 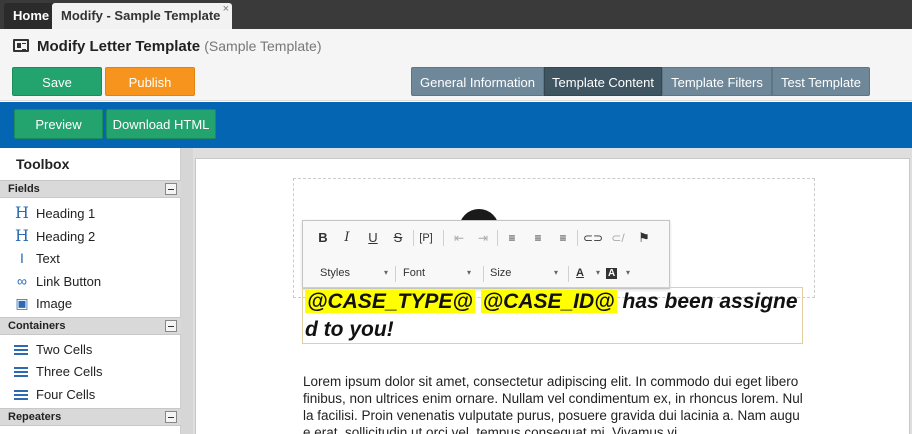 What do you see at coordinates (43, 164) in the screenshot?
I see `toolbox-title: Toolbox` at bounding box center [43, 164].